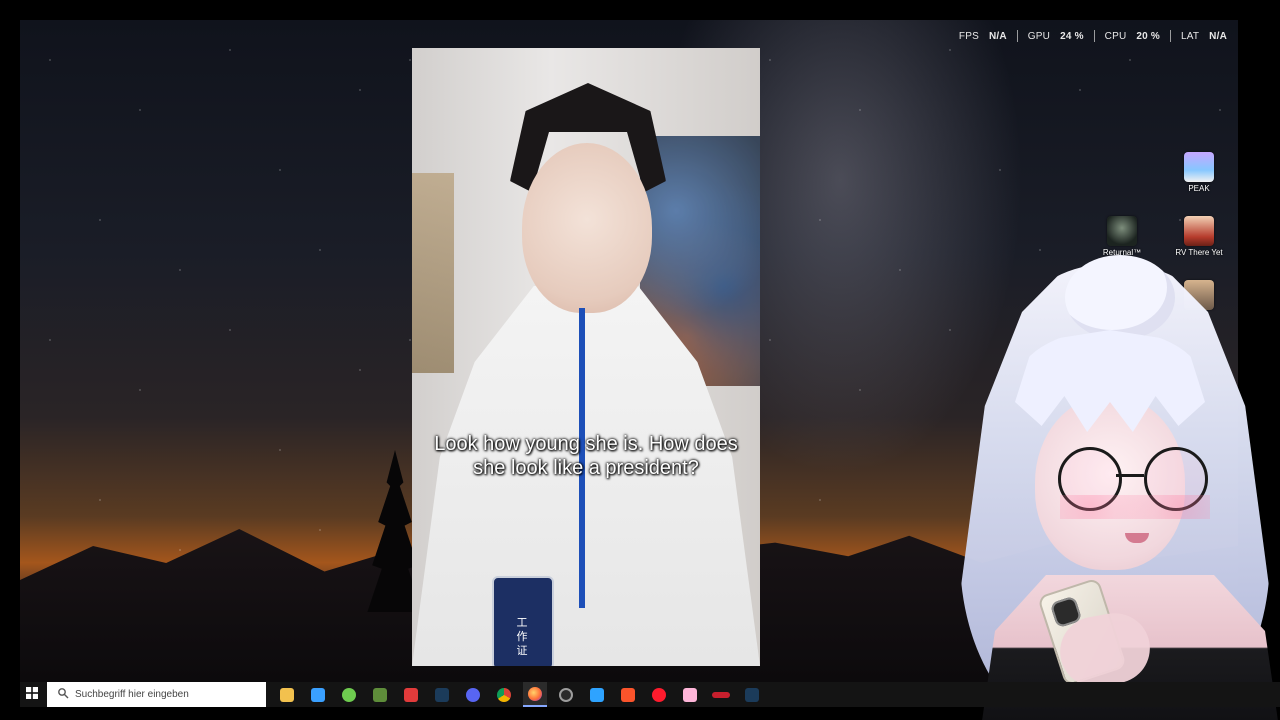 This screenshot has height=720, width=1280. I want to click on taskbar-app-firefox, so click(535, 694).